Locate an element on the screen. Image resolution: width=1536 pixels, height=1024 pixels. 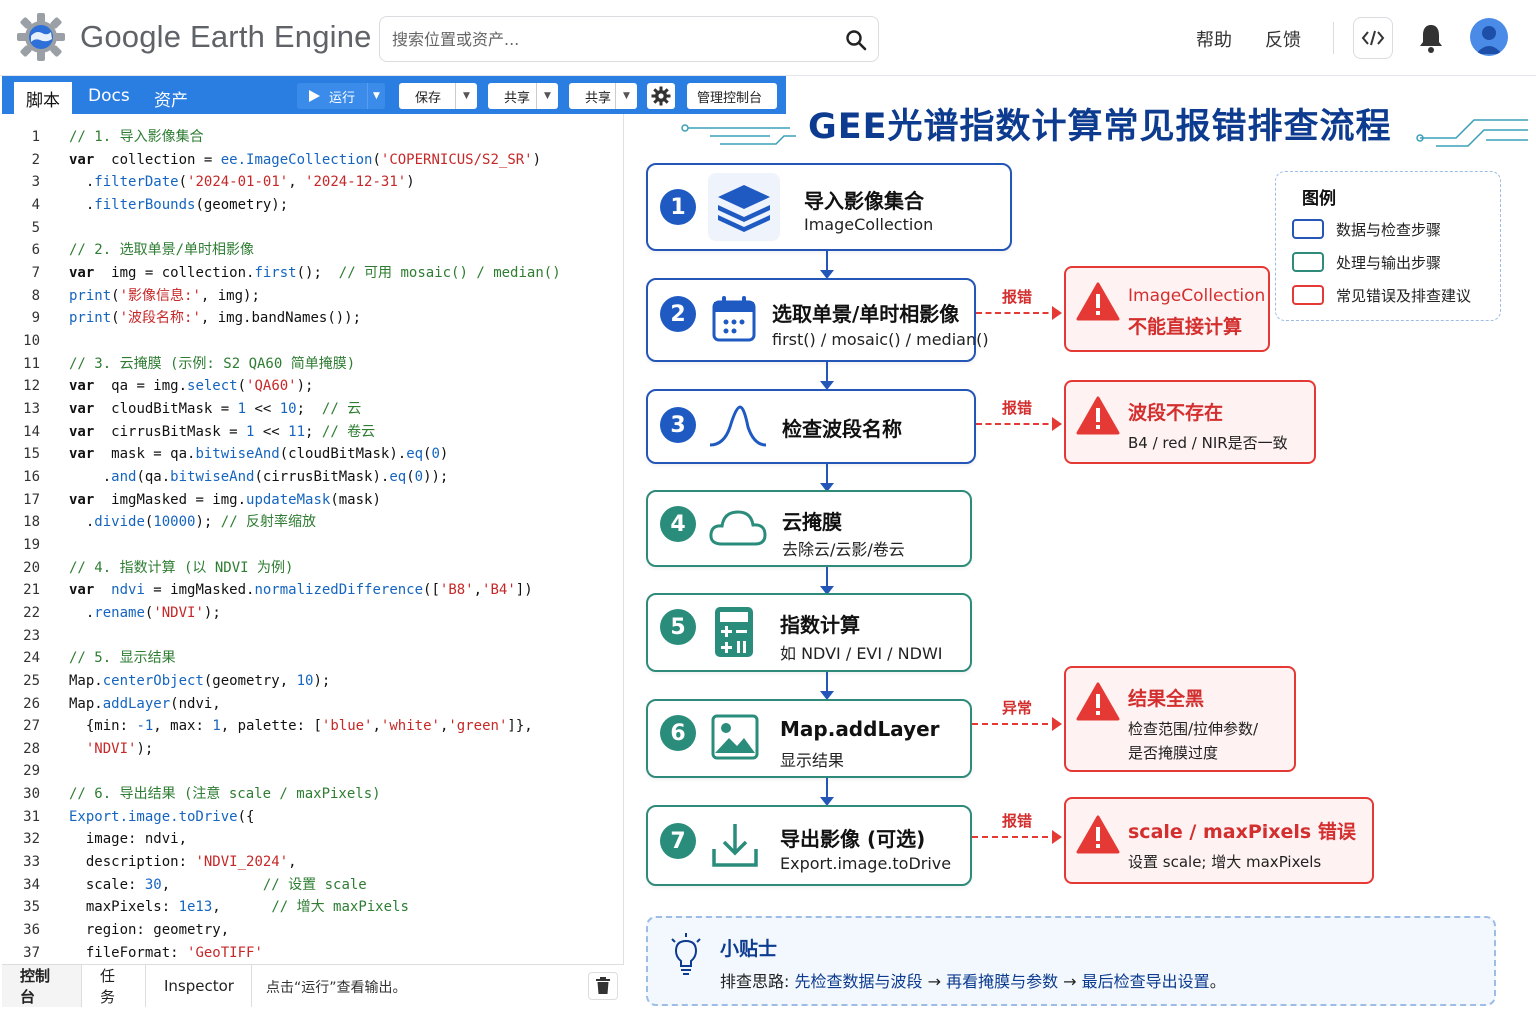
line-number: 16 is located at coordinates (31, 476).